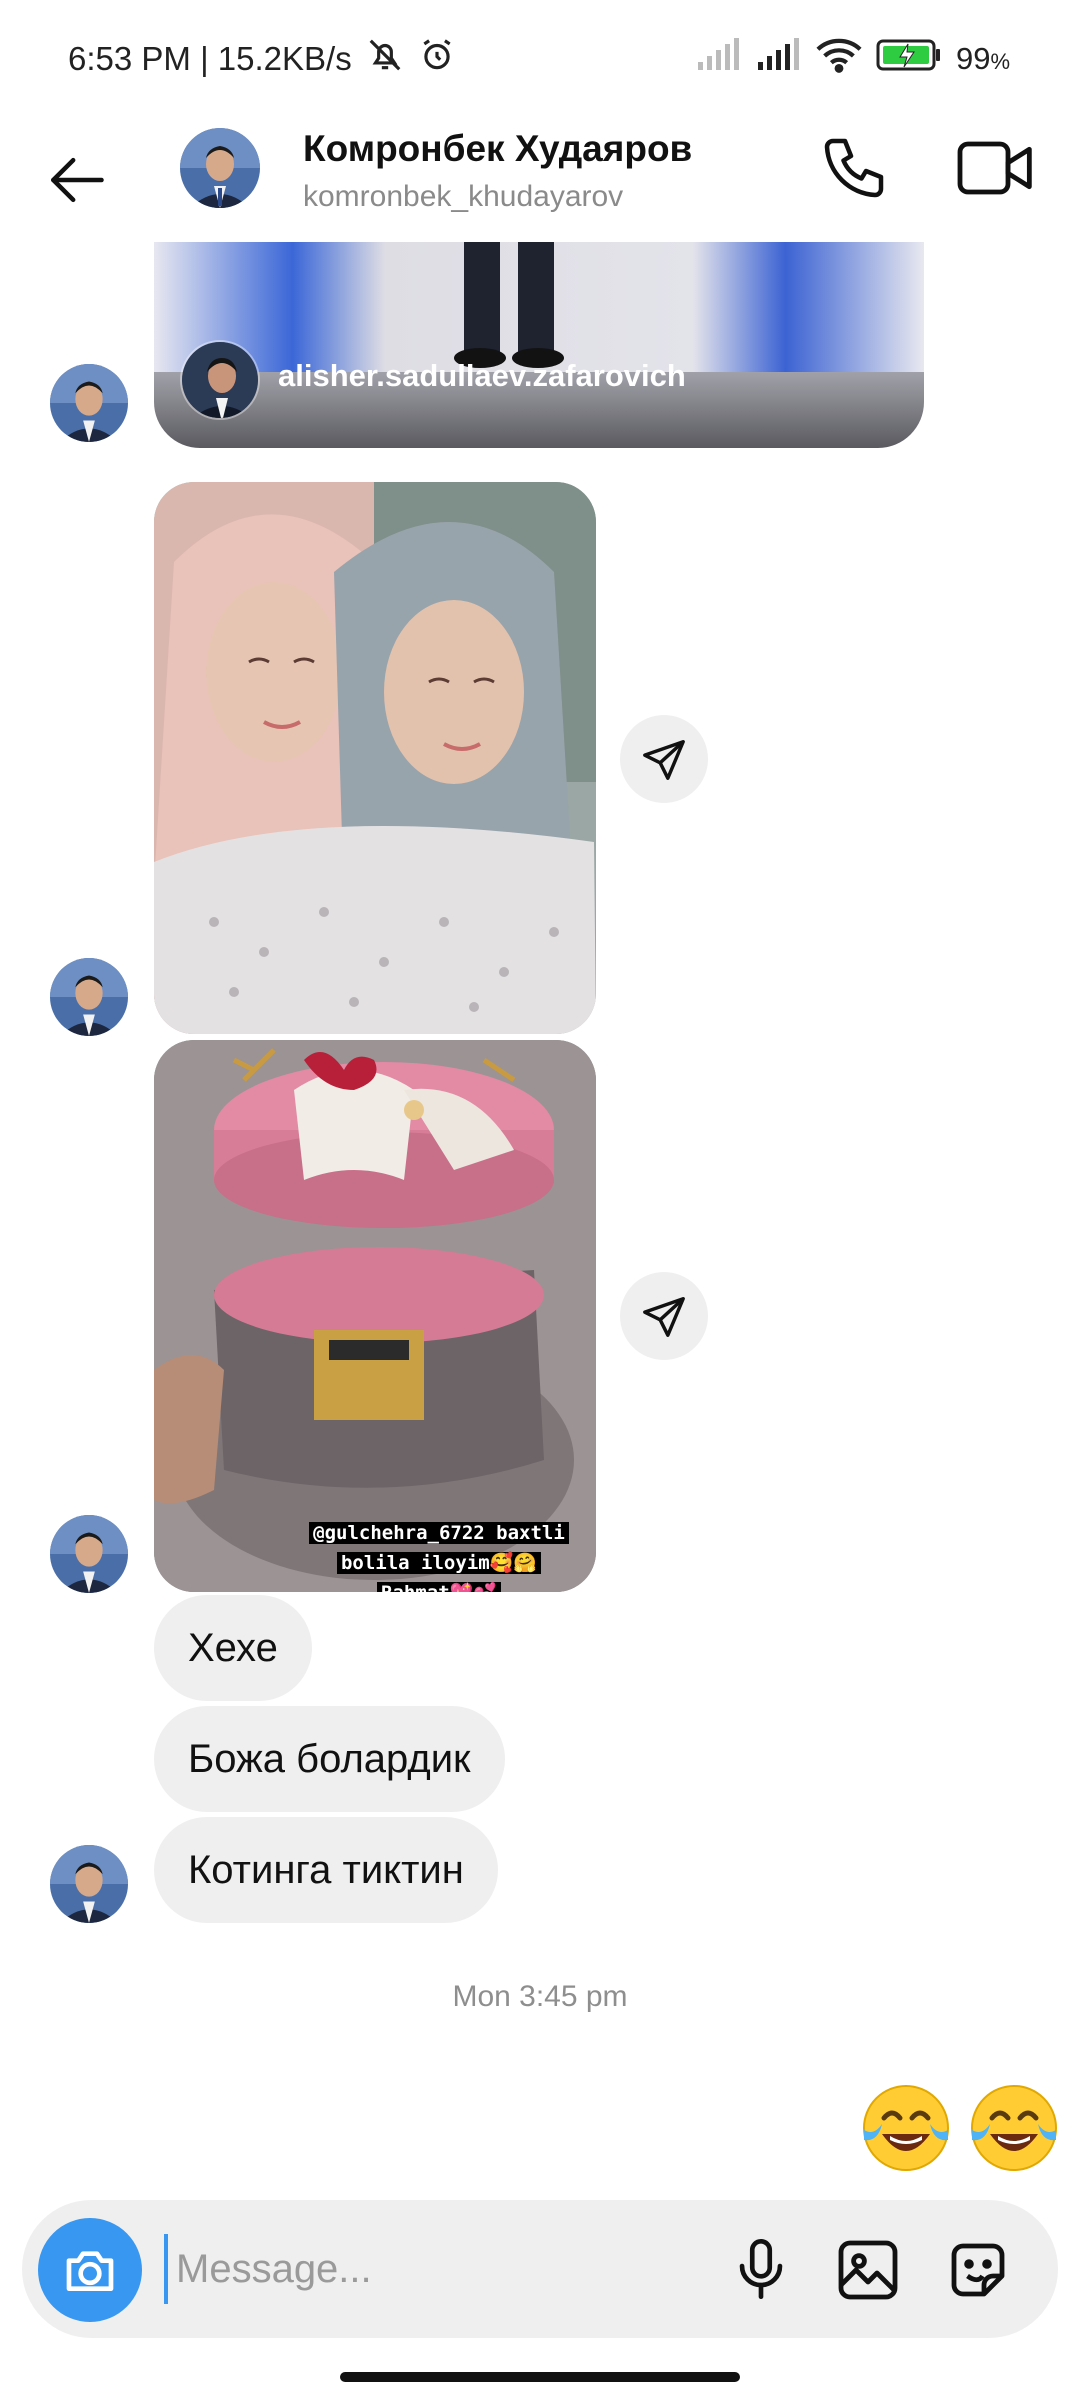 This screenshot has width=1080, height=2400. I want to click on status-time: 6:53 PM | 15.2KB/s, so click(210, 58).